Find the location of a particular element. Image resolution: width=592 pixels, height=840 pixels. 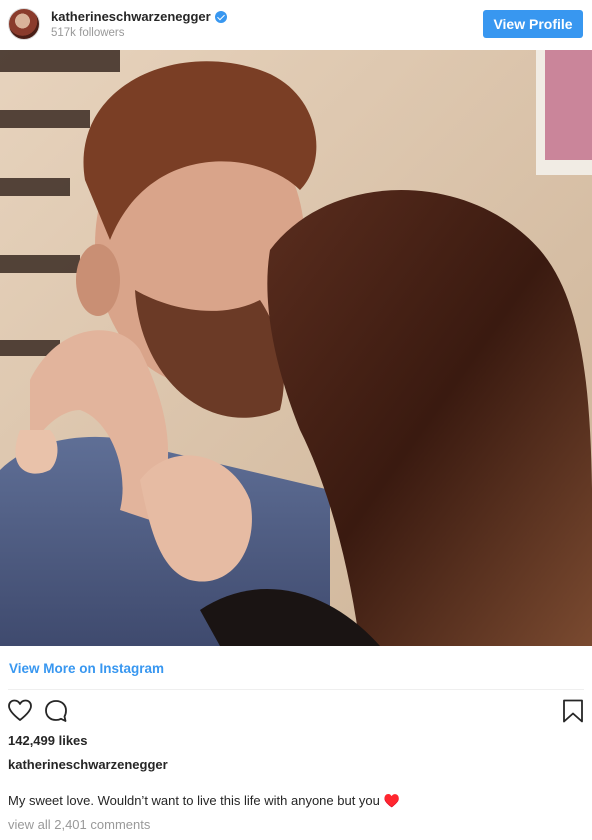

view-more-on-instagram-link: View More on Instagram is located at coordinates (86, 668).